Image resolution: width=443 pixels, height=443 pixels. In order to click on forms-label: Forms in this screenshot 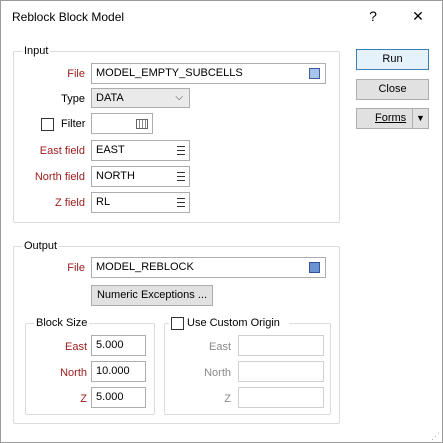, I will do `click(391, 118)`.